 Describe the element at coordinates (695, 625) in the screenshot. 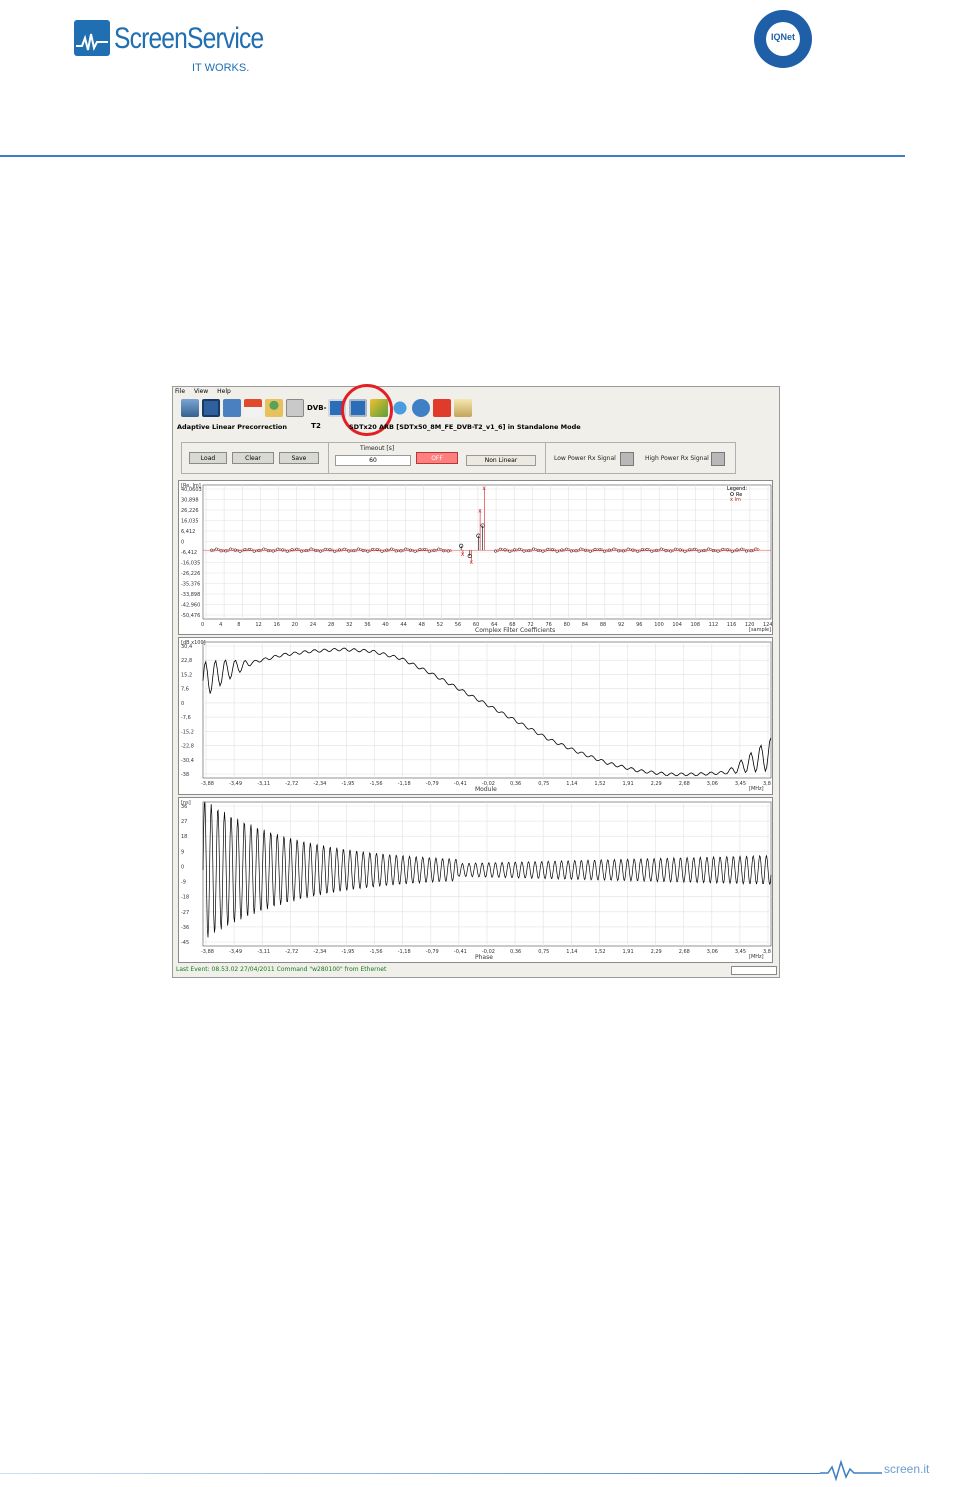

I see `x-tick-label: 108` at that location.